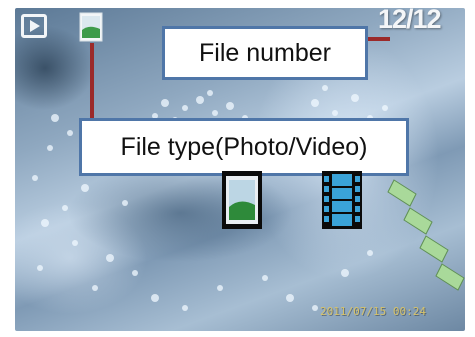 The height and width of the screenshot is (337, 475). Describe the element at coordinates (426, 235) in the screenshot. I see `scope-edge-markings` at that location.